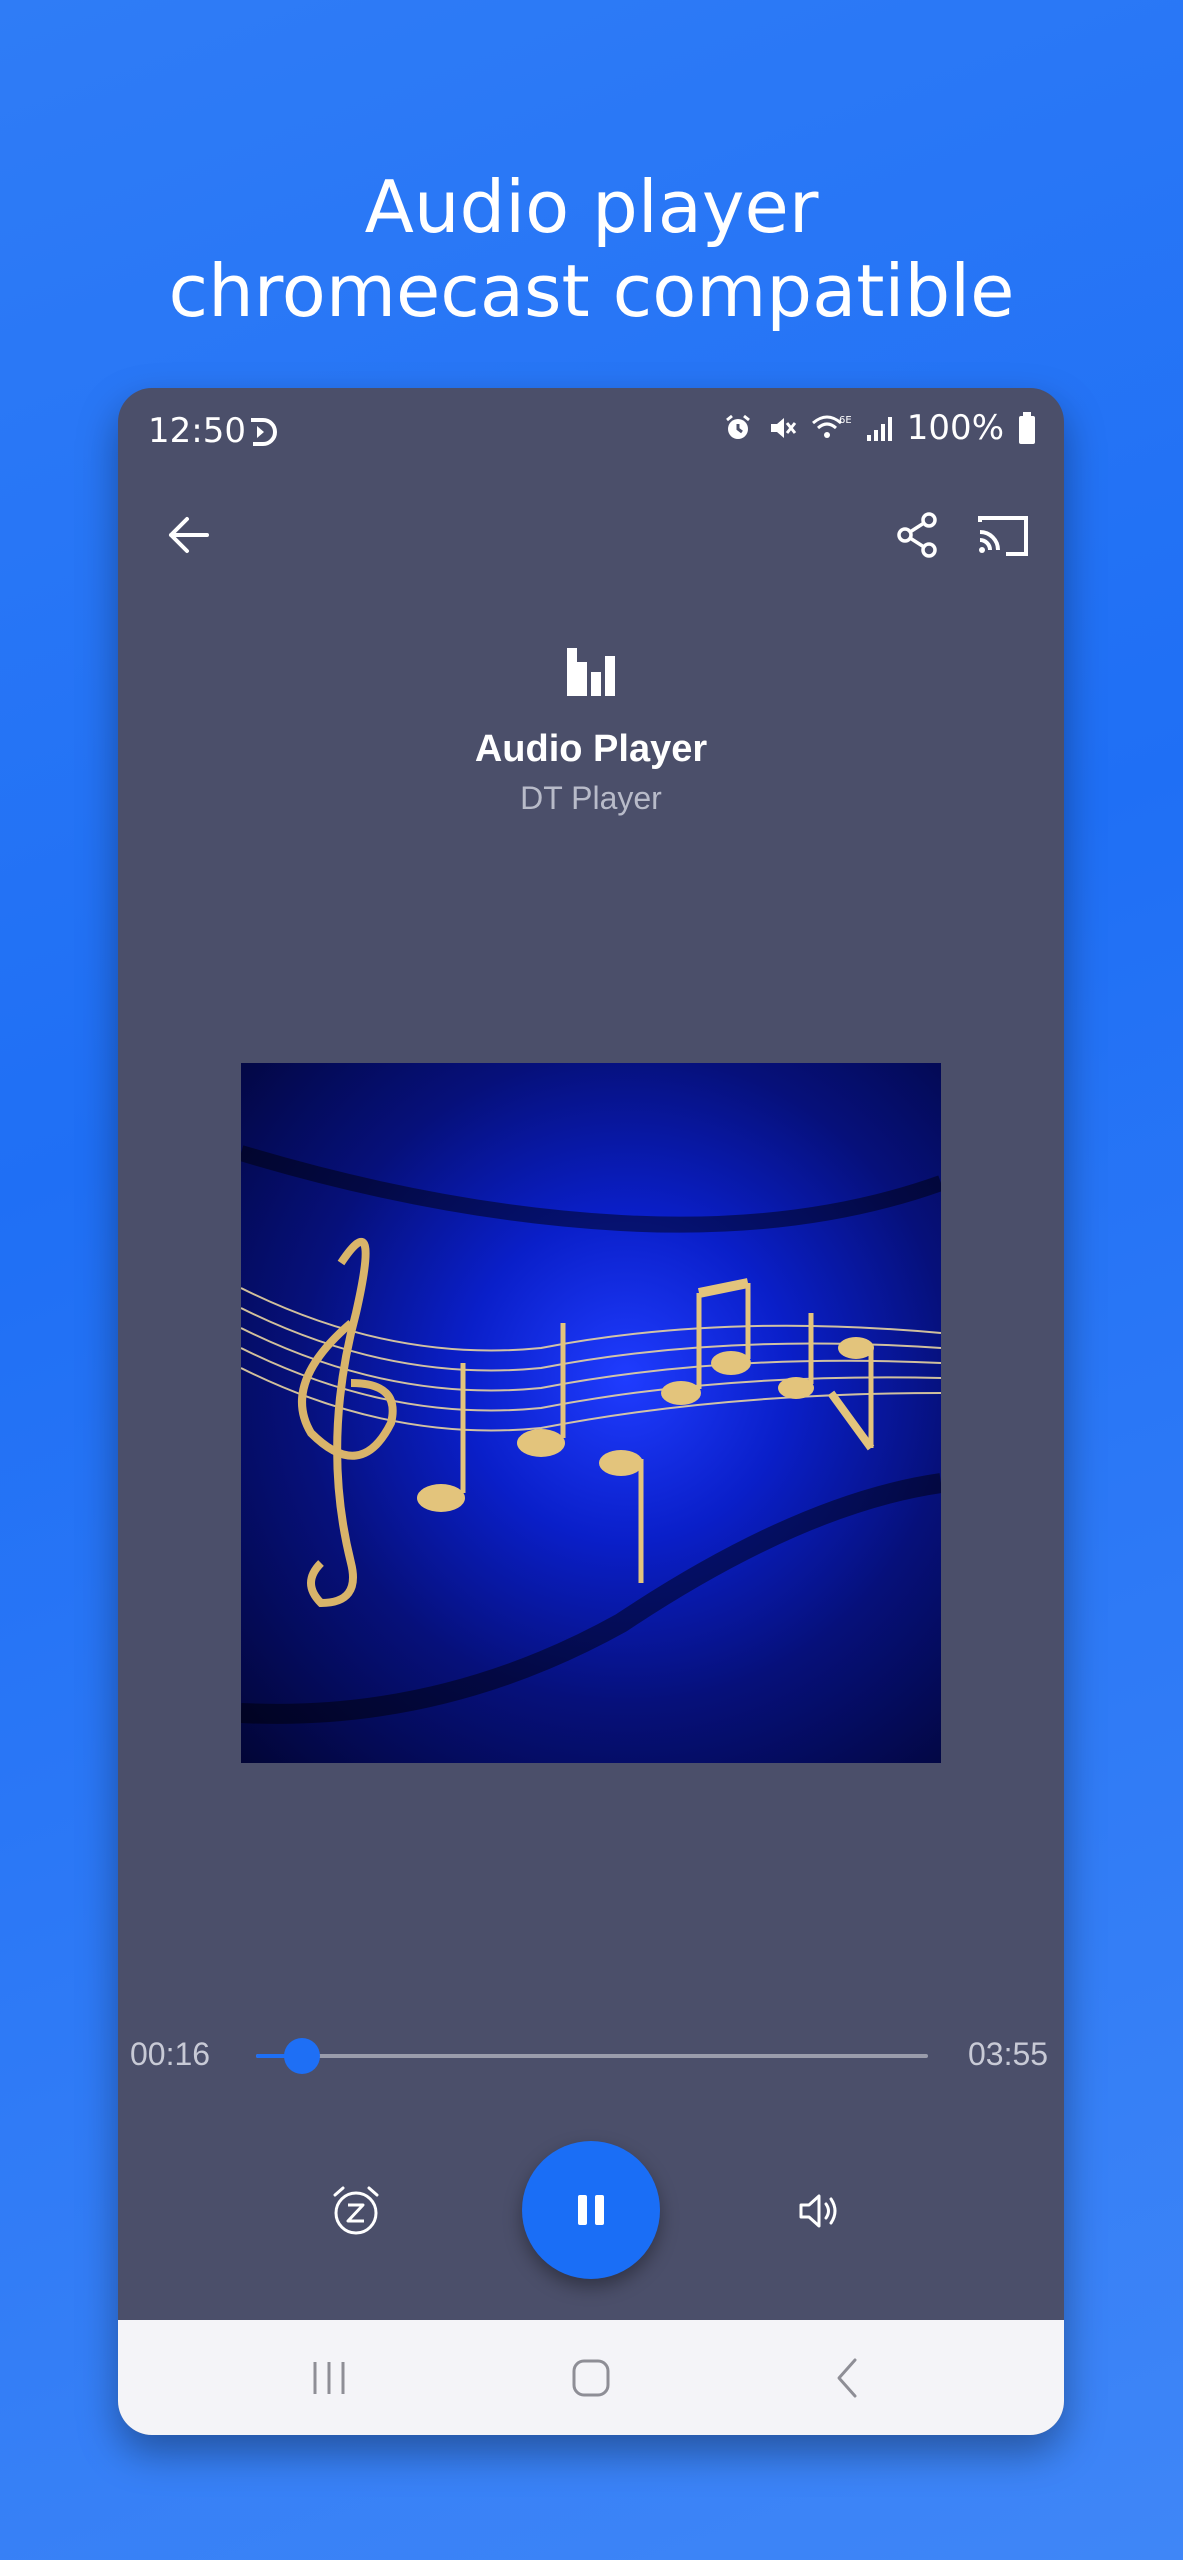 This screenshot has width=1183, height=2560. What do you see at coordinates (831, 426) in the screenshot?
I see `wifi-6e-icon: 6E` at bounding box center [831, 426].